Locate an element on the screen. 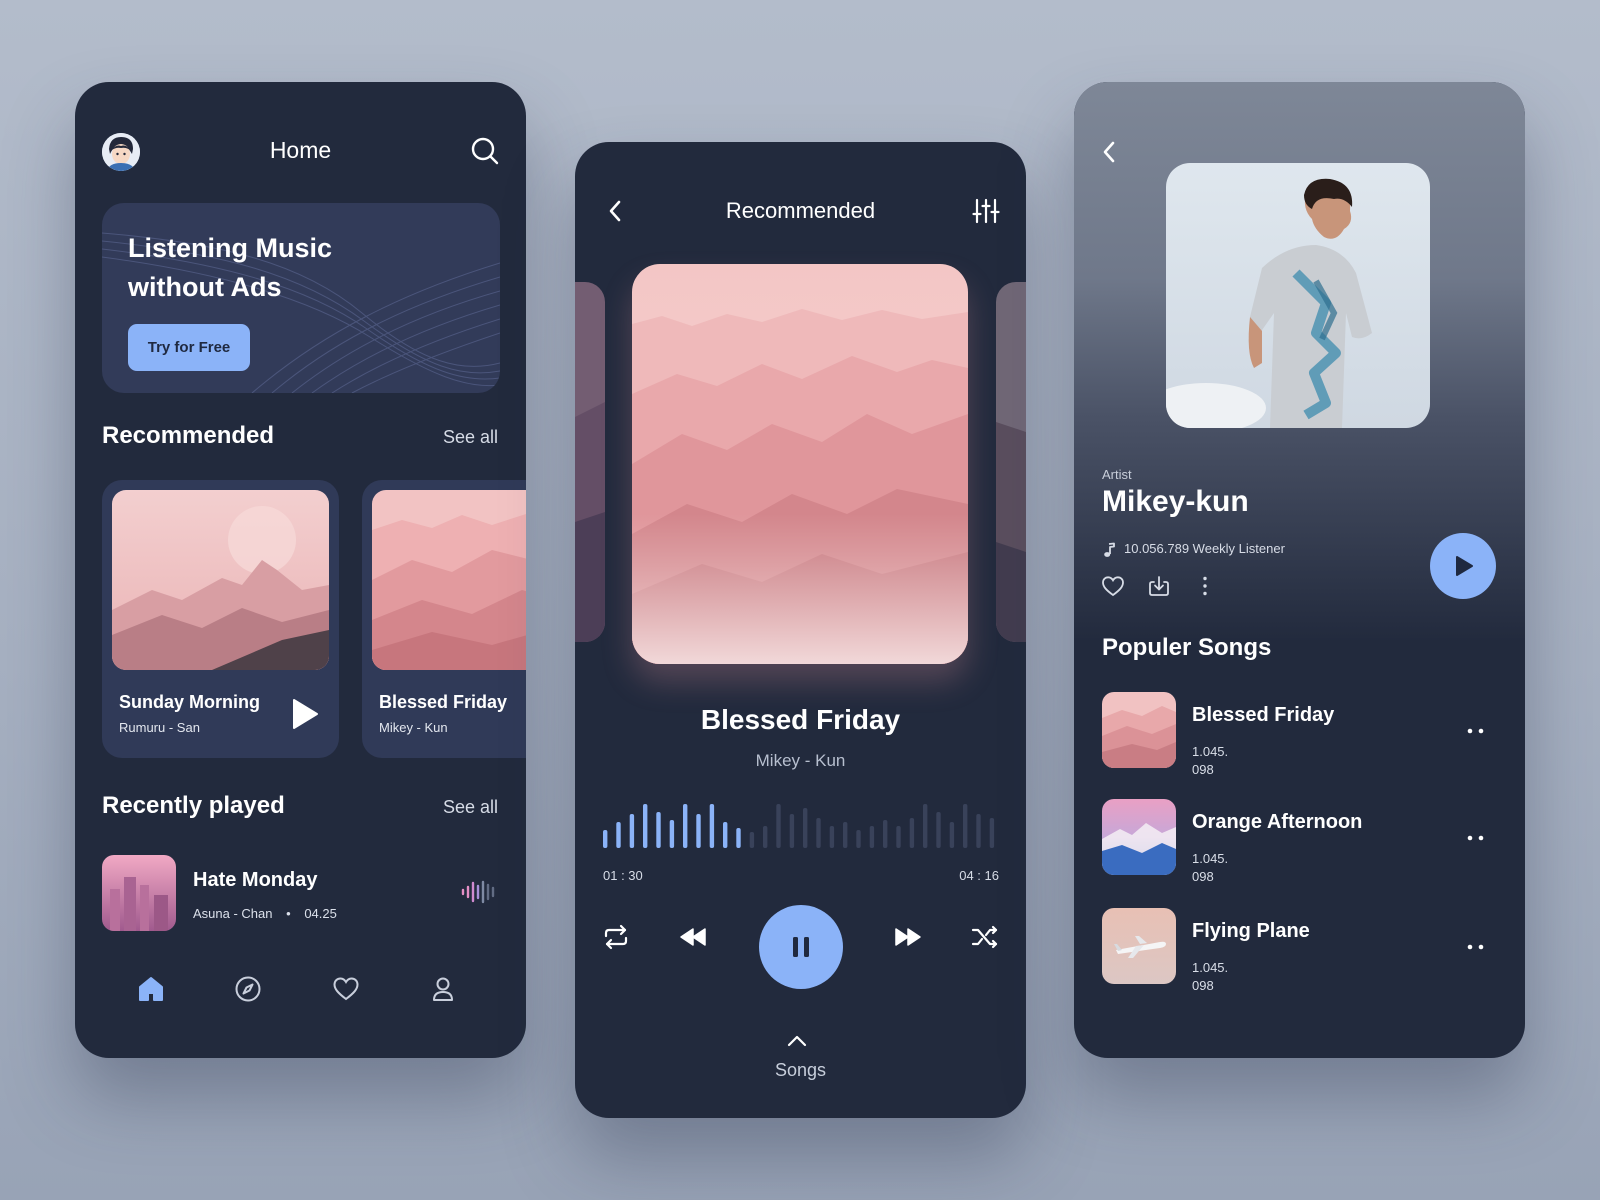  chevron-up-icon is located at coordinates (797, 1041).